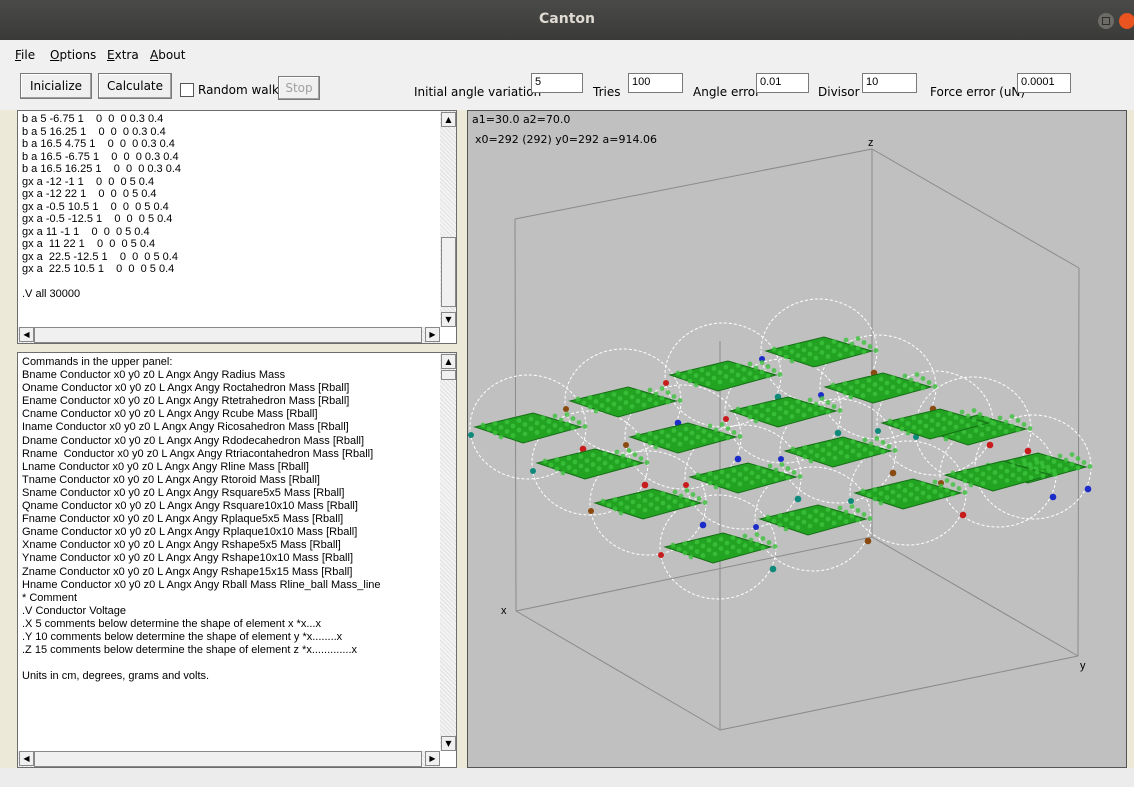 The height and width of the screenshot is (787, 1134). Describe the element at coordinates (448, 272) in the screenshot. I see `editor-scroll-thumb` at that location.